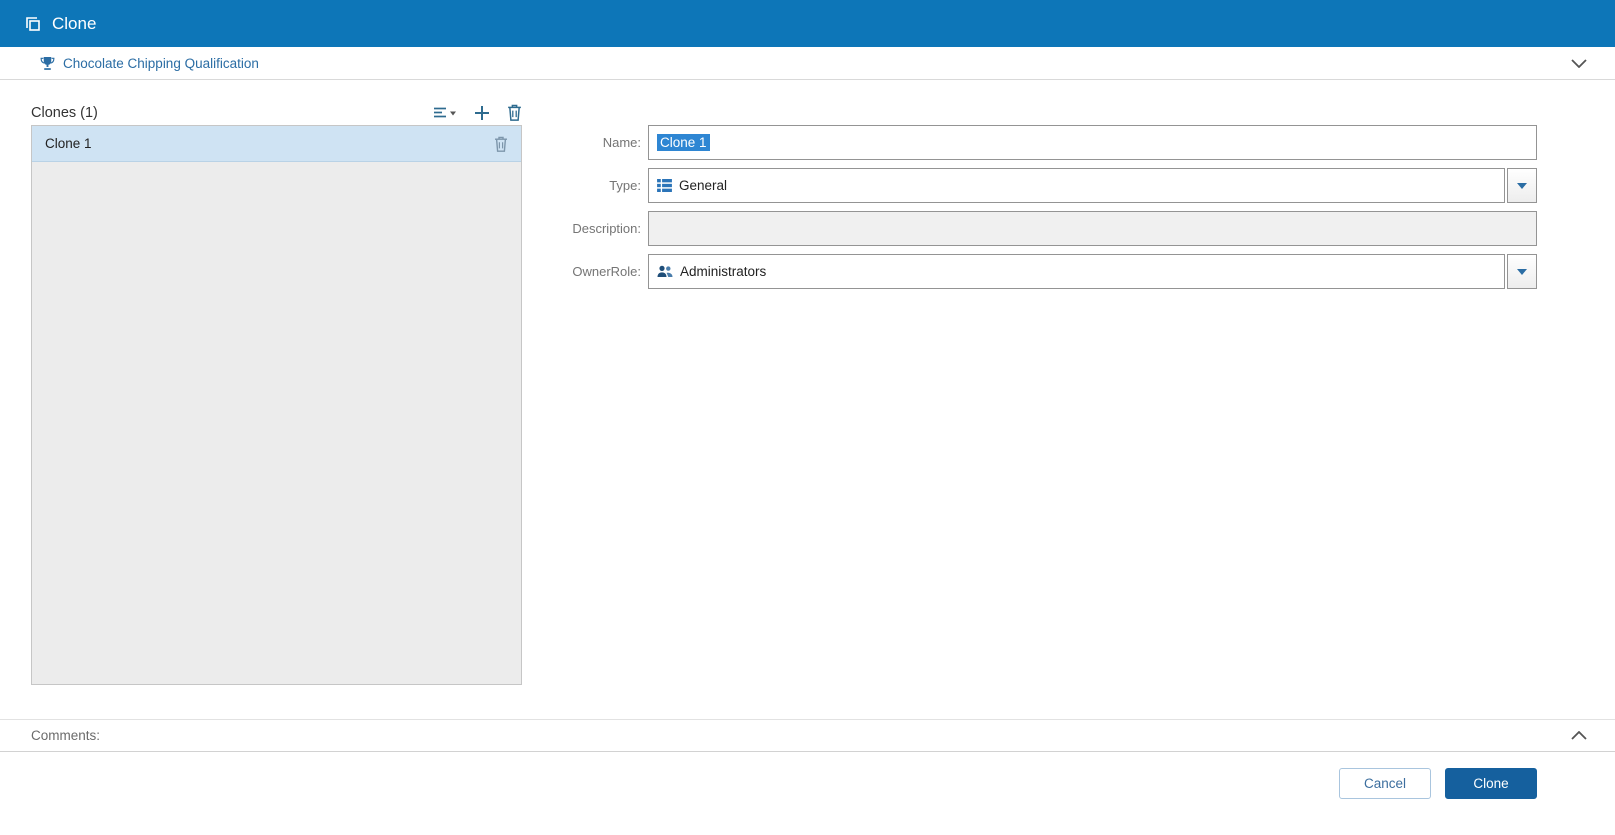 Image resolution: width=1615 pixels, height=835 pixels. I want to click on trophy-icon, so click(47, 63).